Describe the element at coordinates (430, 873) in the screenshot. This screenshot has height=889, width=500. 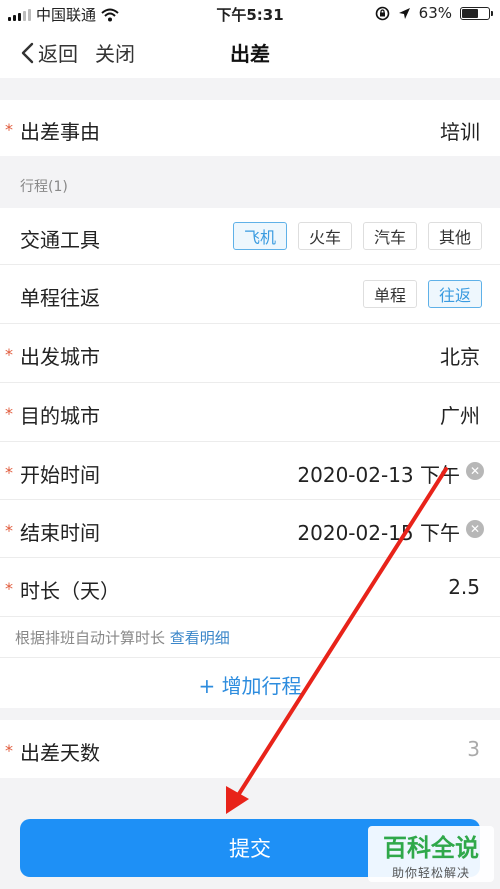
I see `watermark-subtitle: 助你轻松解决` at that location.